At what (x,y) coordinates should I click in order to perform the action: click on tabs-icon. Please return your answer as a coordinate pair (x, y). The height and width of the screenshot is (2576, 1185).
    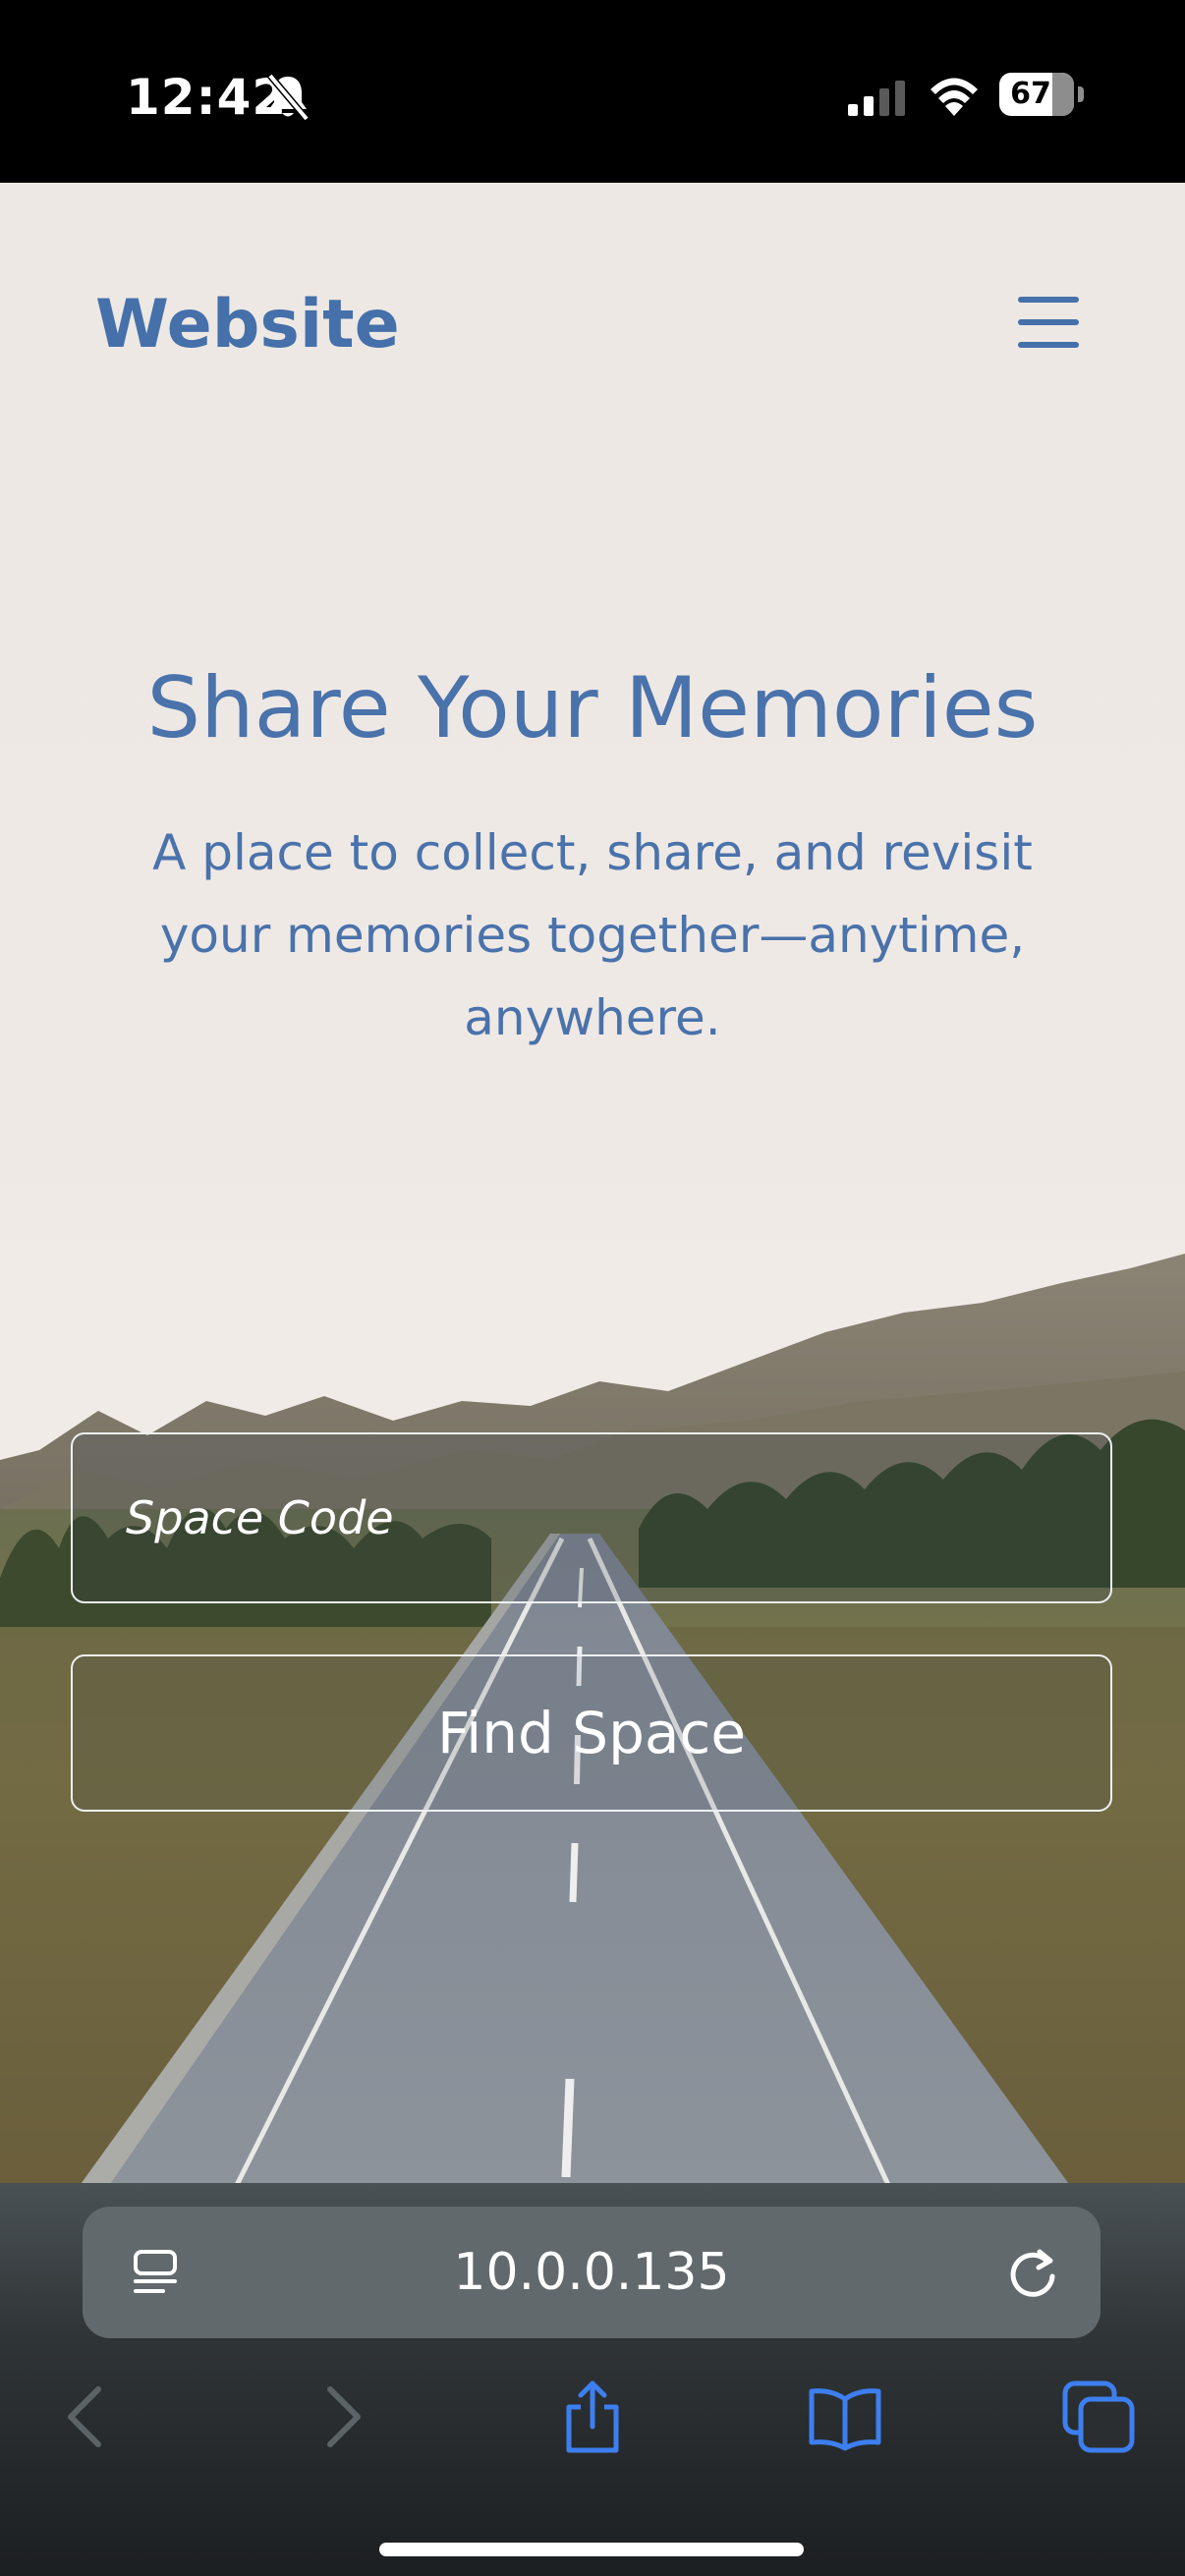
    Looking at the image, I should click on (1099, 2417).